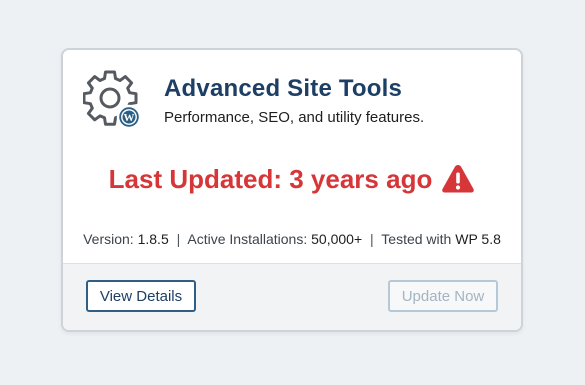 The width and height of the screenshot is (585, 385). What do you see at coordinates (270, 178) in the screenshot?
I see `last-updated-text: Last Updated: 3 years ago` at bounding box center [270, 178].